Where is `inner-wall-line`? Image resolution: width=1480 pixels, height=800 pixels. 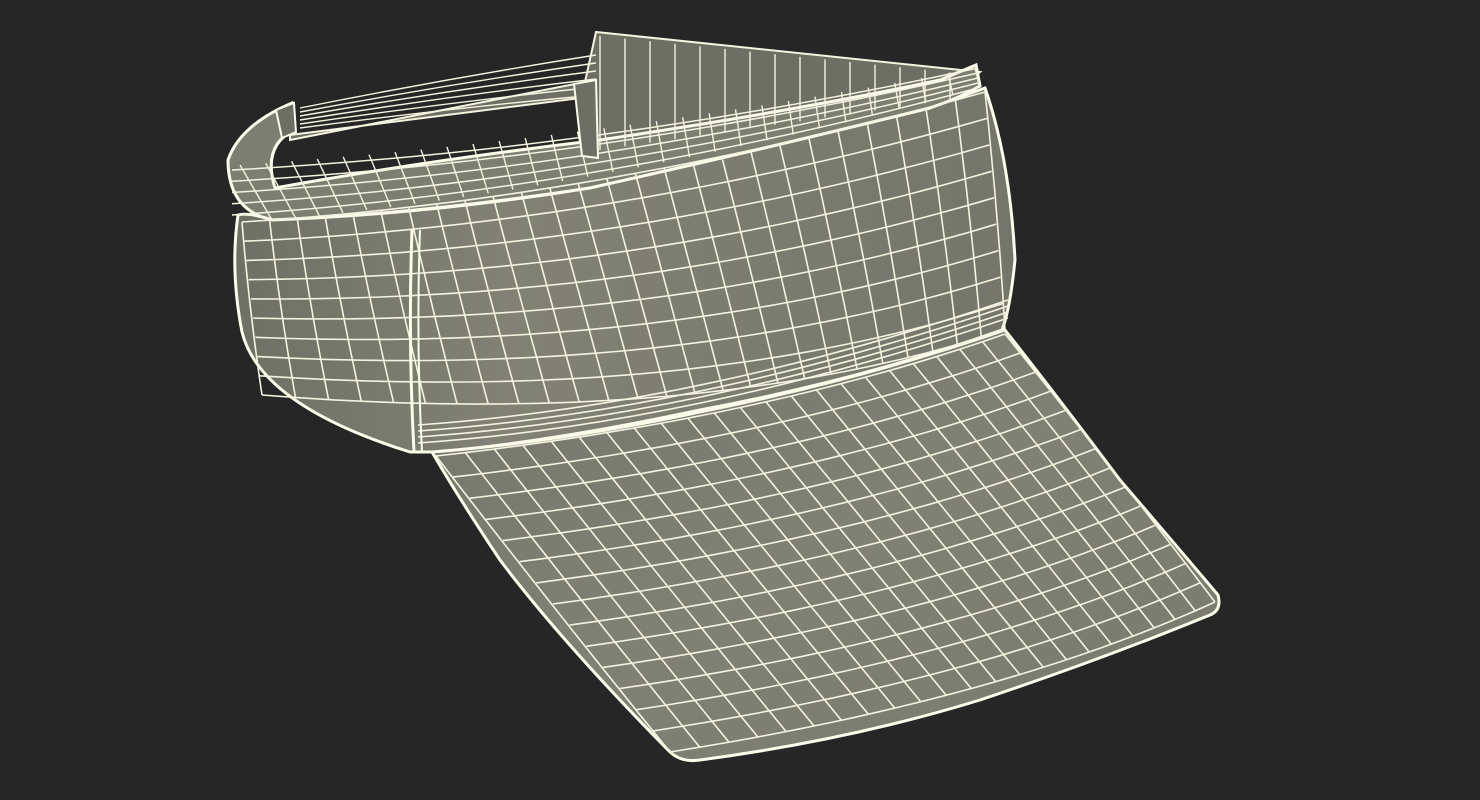 inner-wall-line is located at coordinates (448, 87).